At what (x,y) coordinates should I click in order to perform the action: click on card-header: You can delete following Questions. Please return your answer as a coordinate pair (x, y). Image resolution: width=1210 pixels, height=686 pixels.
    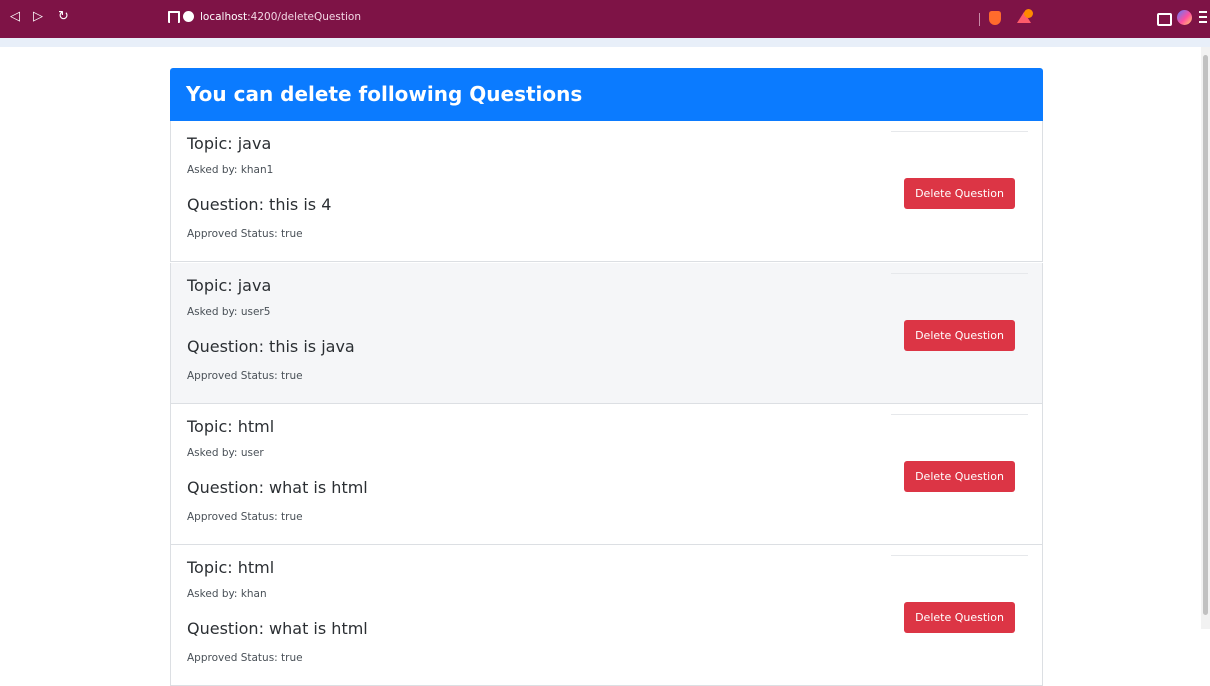
    Looking at the image, I should click on (606, 94).